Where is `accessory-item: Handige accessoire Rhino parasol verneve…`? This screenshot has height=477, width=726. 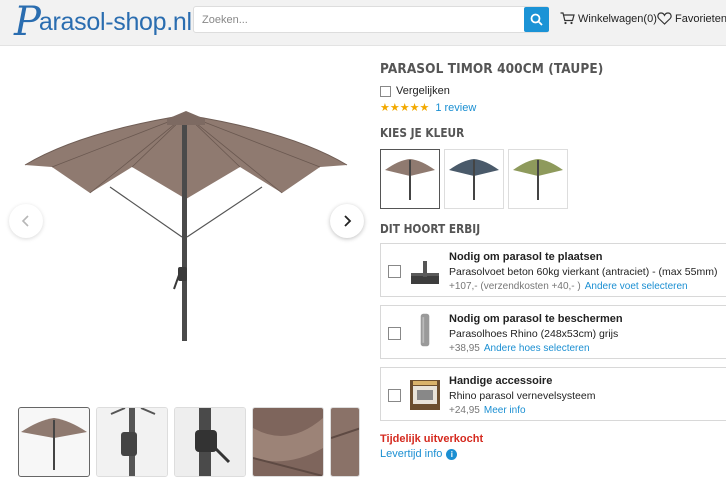 accessory-item: Handige accessoire Rhino parasol verneve… is located at coordinates (553, 394).